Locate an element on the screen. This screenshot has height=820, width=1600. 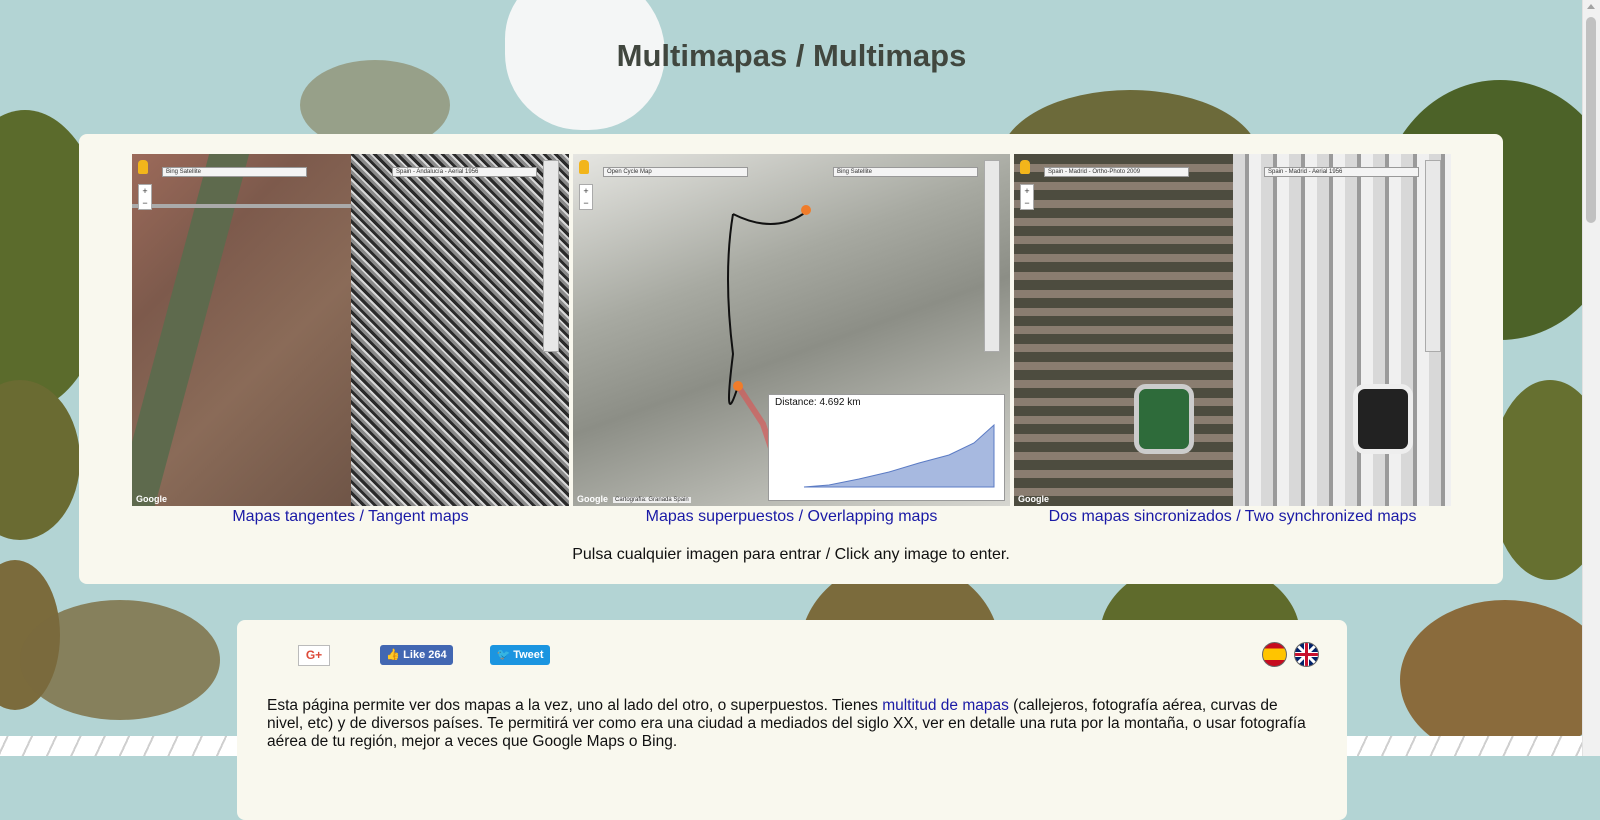
elevation-profile-box: Distance: 4.692 km is located at coordinates (886, 447).